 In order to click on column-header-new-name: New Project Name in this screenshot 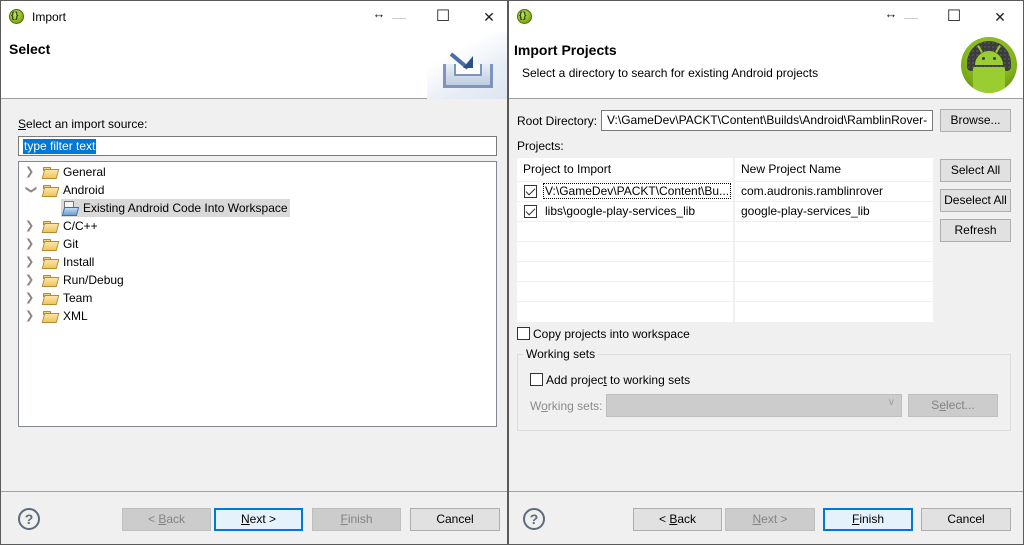, I will do `click(834, 169)`.